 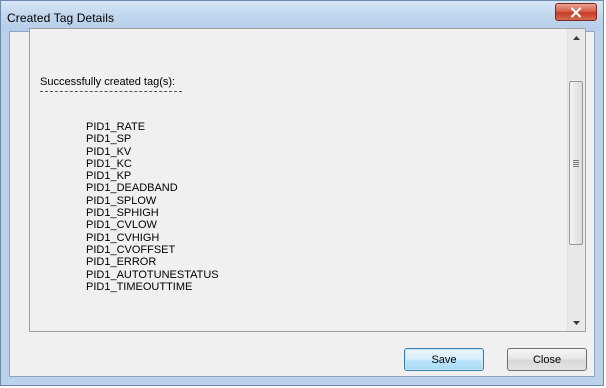 What do you see at coordinates (121, 200) in the screenshot?
I see `list-item: PID1_SPLOW` at bounding box center [121, 200].